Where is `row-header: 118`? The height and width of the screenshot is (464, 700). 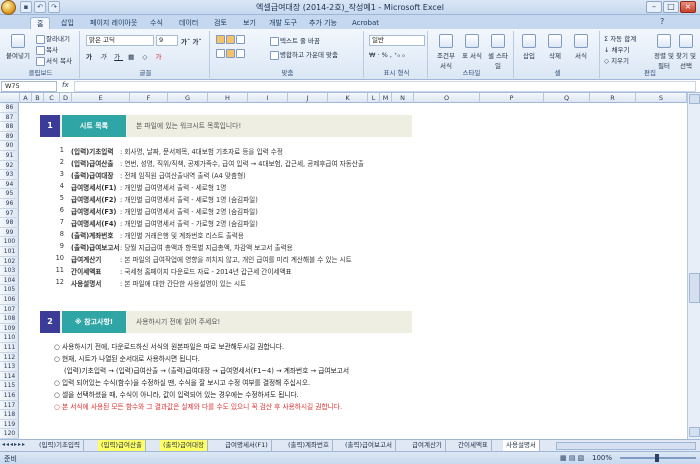 row-header: 118 is located at coordinates (9, 415).